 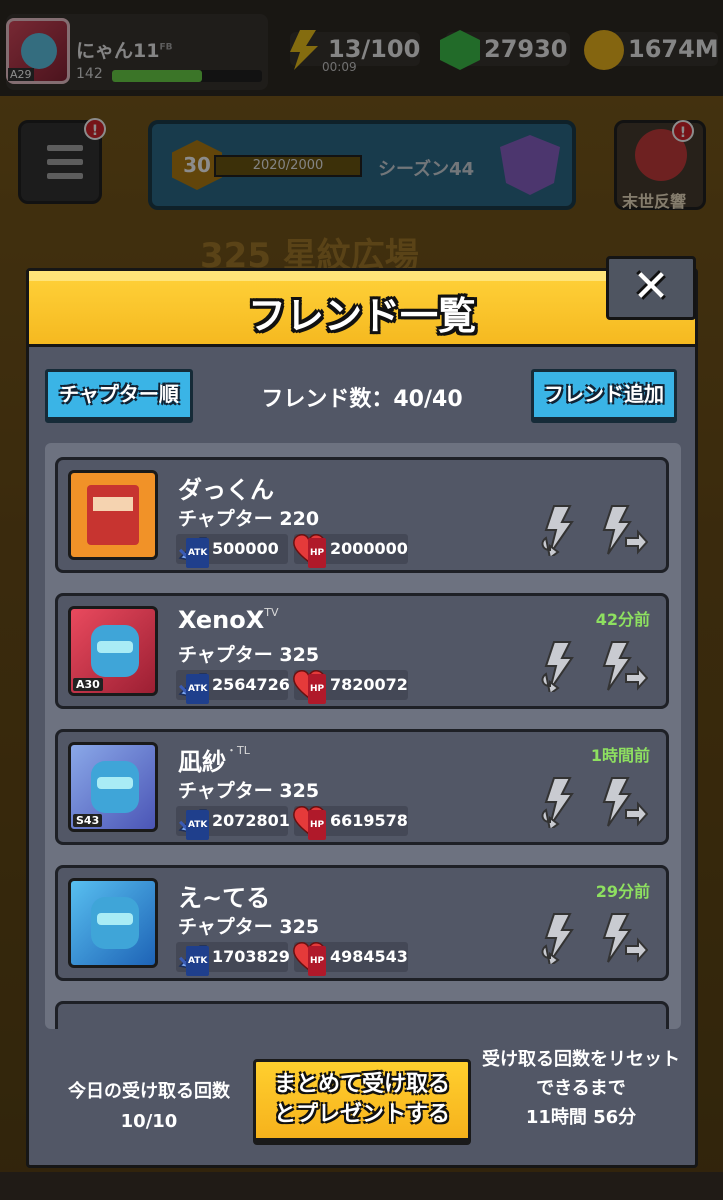 What do you see at coordinates (622, 619) in the screenshot?
I see `last-login-time: 42分前` at bounding box center [622, 619].